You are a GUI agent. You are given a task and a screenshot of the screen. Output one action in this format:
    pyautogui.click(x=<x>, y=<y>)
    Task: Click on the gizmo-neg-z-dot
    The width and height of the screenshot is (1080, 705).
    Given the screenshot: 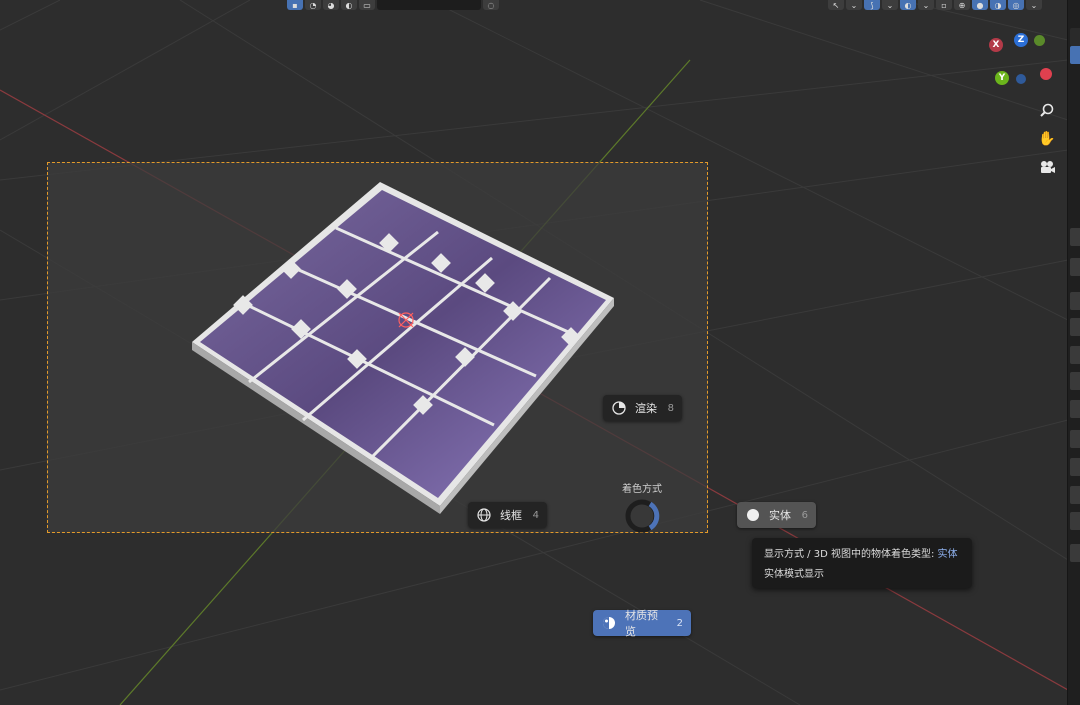 What is the action you would take?
    pyautogui.click(x=1021, y=79)
    